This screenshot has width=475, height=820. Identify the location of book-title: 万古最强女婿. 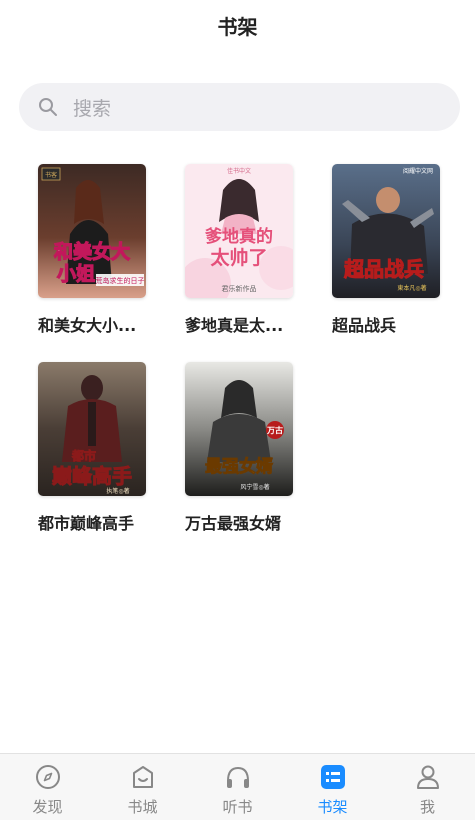
(233, 523).